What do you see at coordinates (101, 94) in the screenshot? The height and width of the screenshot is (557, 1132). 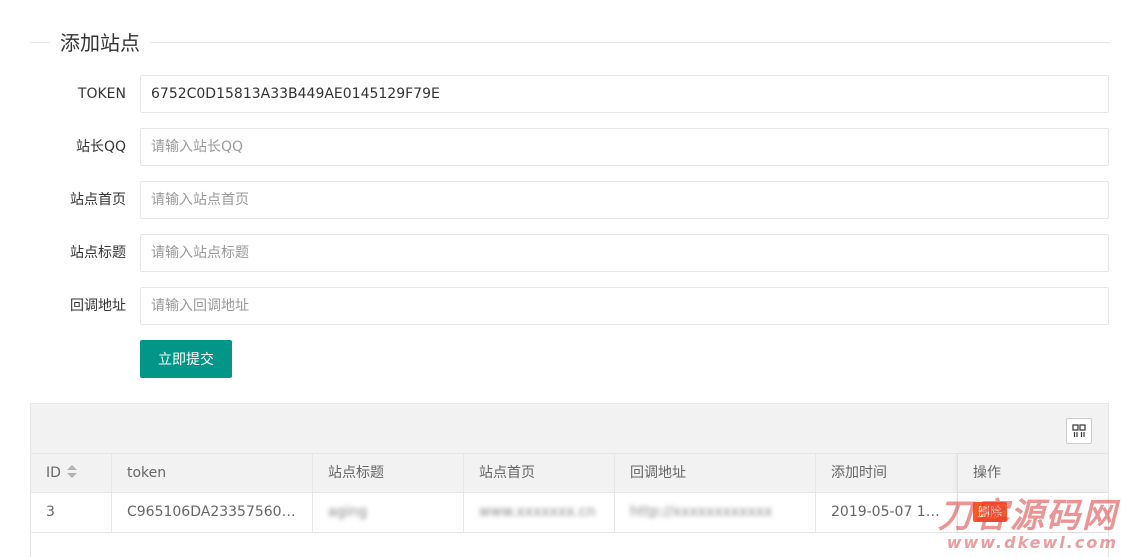 I see `token-label: TOKEN` at bounding box center [101, 94].